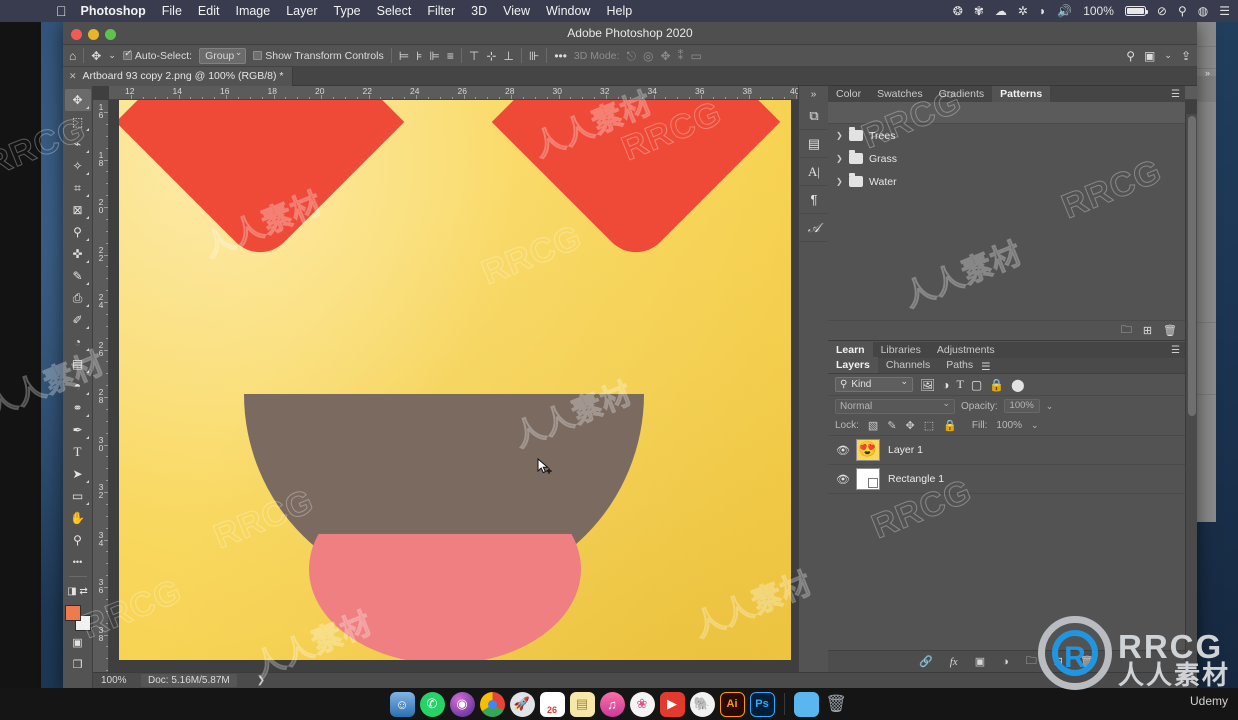 This screenshot has width=1238, height=720. What do you see at coordinates (441, 11) in the screenshot?
I see `menu-filter: Filter` at bounding box center [441, 11].